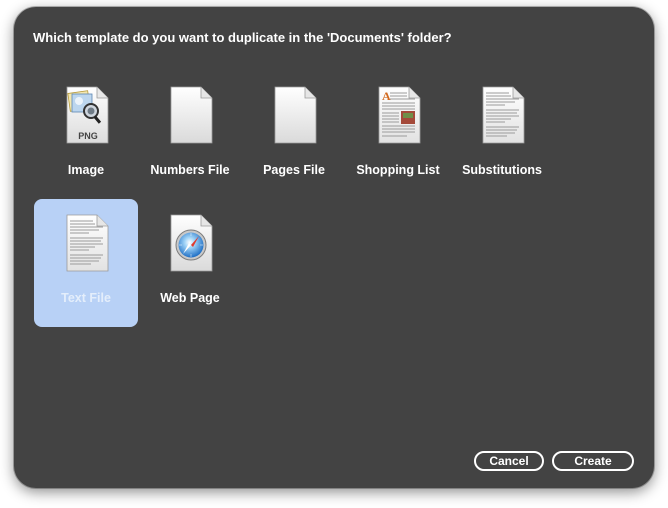 This screenshot has height=508, width=668. Describe the element at coordinates (87, 115) in the screenshot. I see `png-image-icon: PNG` at that location.